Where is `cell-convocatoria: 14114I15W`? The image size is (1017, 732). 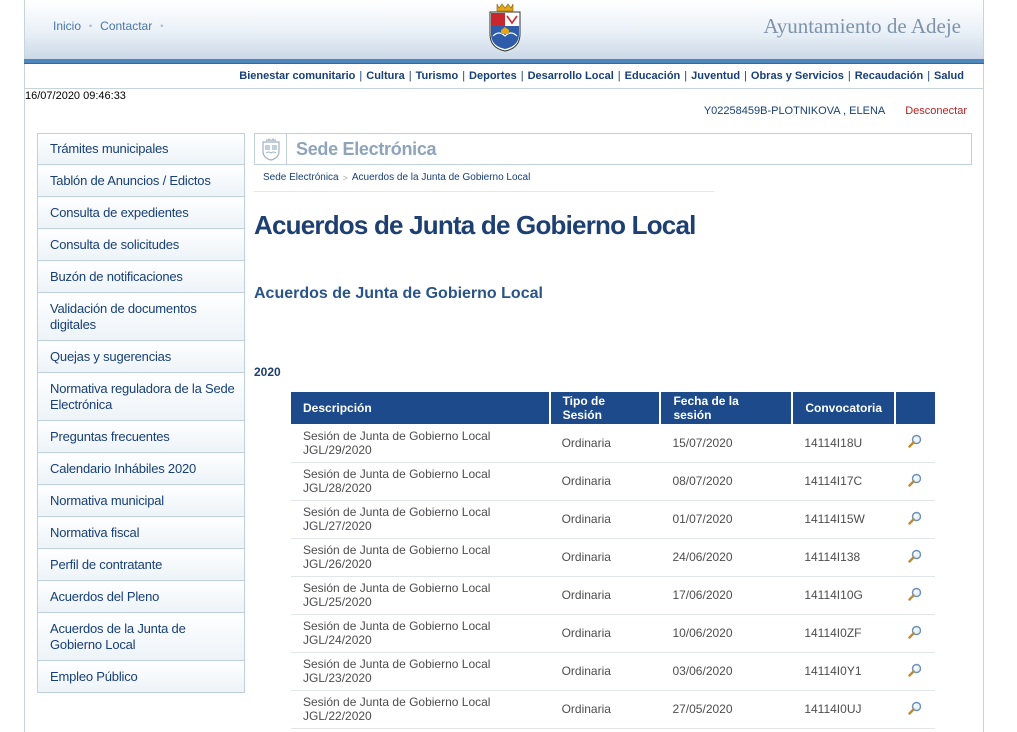
cell-convocatoria: 14114I15W is located at coordinates (844, 519).